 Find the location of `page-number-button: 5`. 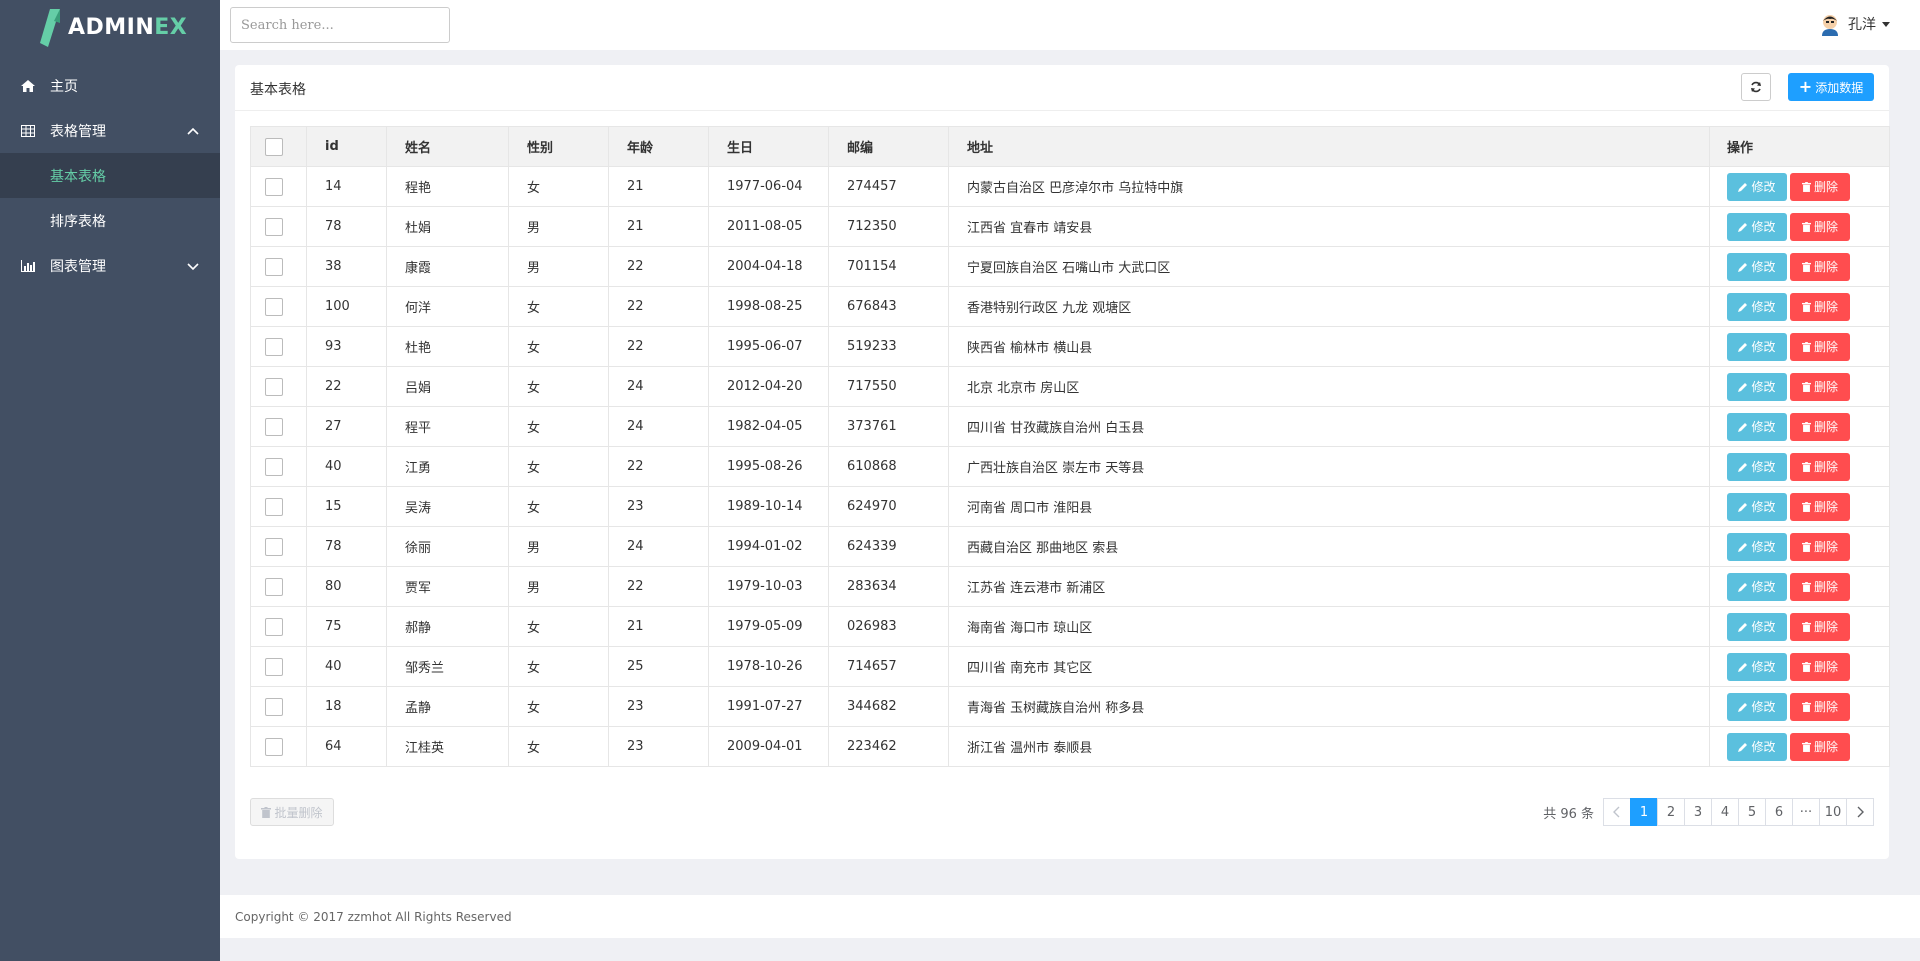

page-number-button: 5 is located at coordinates (1752, 812).